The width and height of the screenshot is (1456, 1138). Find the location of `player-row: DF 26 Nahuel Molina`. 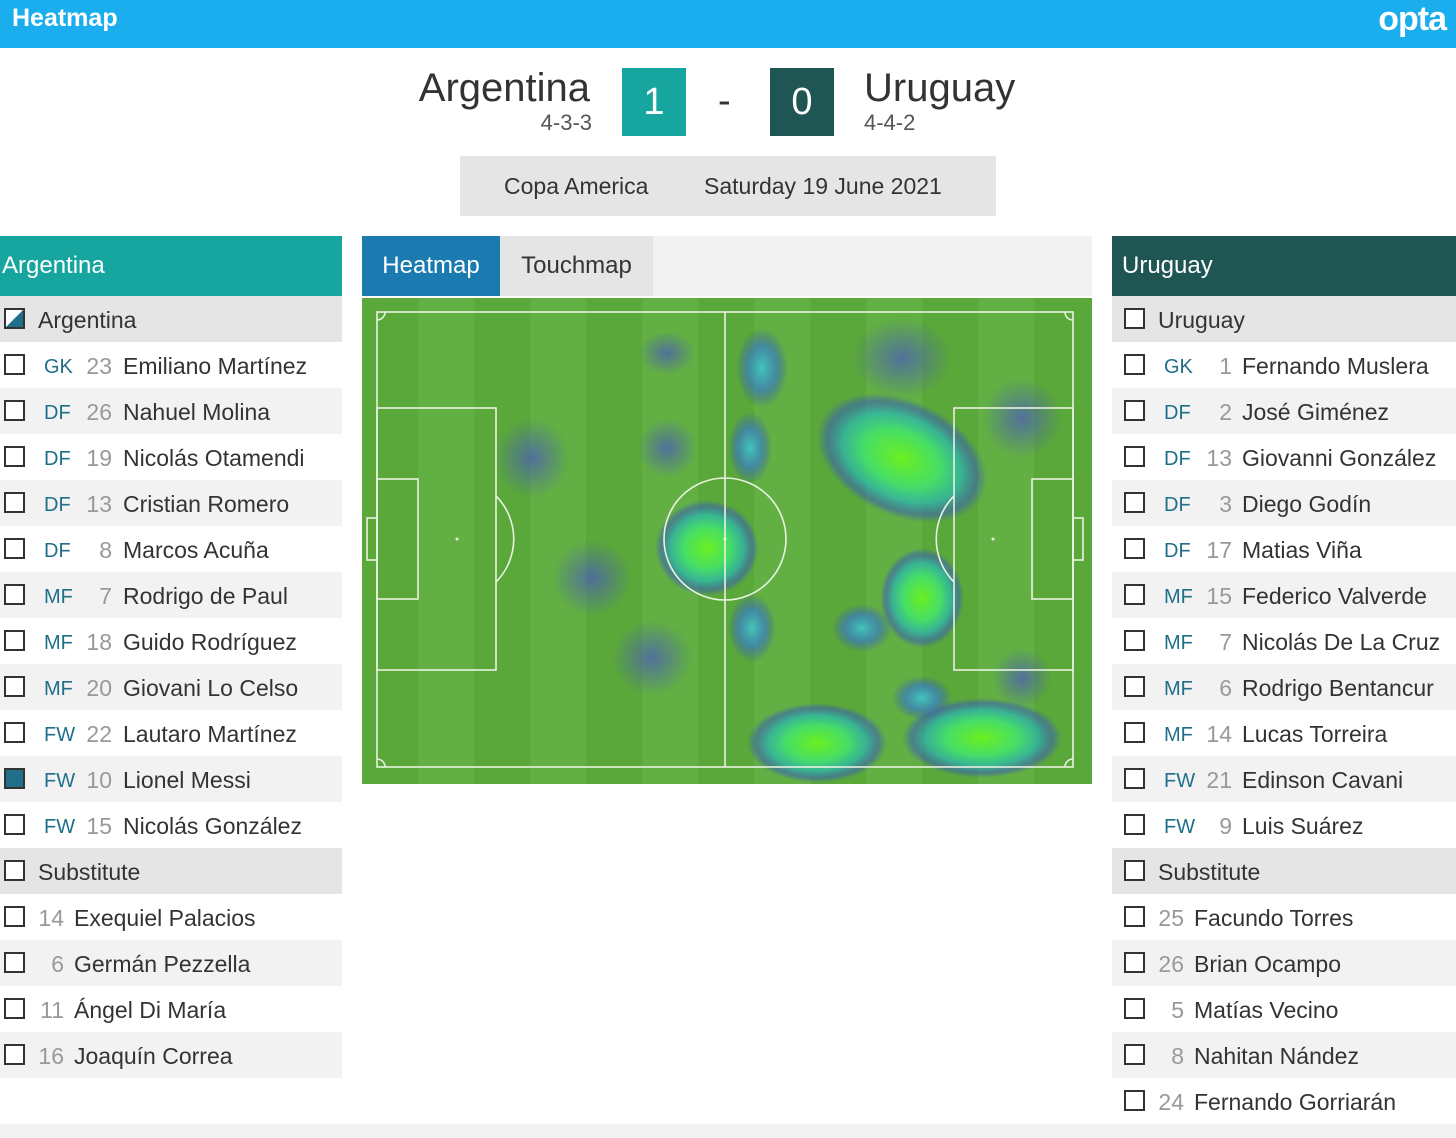

player-row: DF 26 Nahuel Molina is located at coordinates (171, 411).